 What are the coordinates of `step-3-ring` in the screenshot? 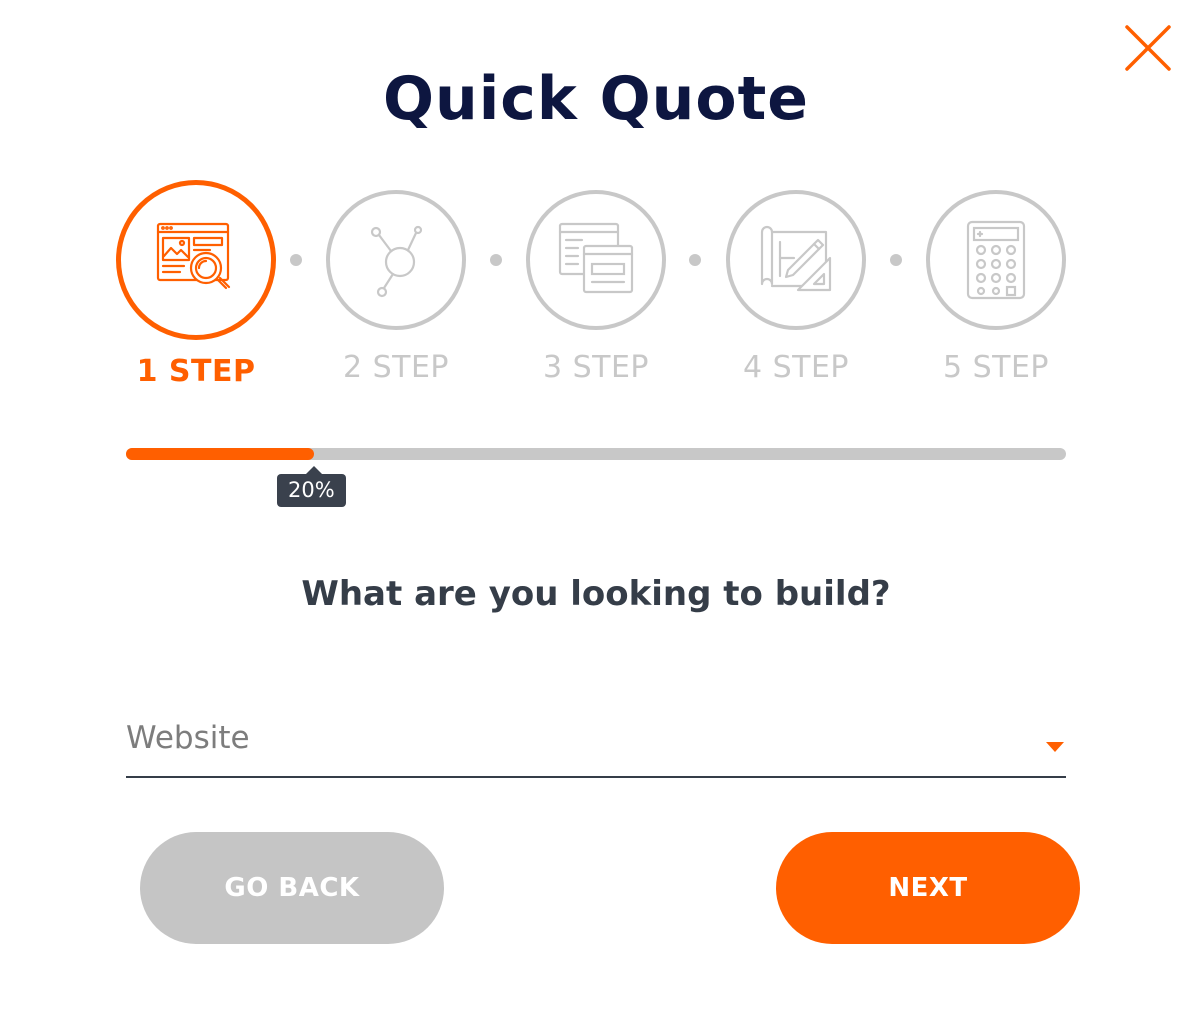 It's located at (596, 260).